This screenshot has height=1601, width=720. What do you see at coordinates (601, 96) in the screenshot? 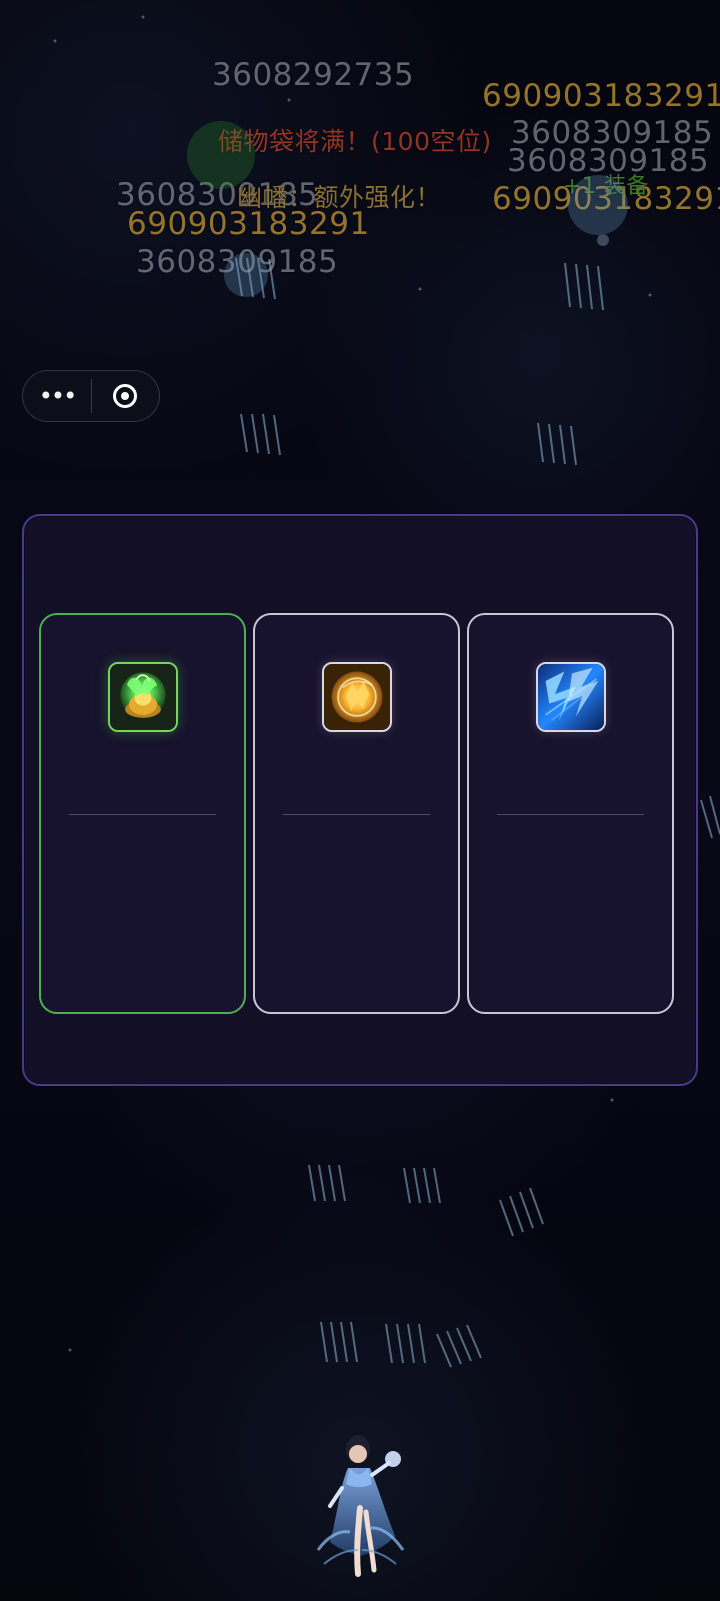
I see `floating-number: 690903183291` at bounding box center [601, 96].